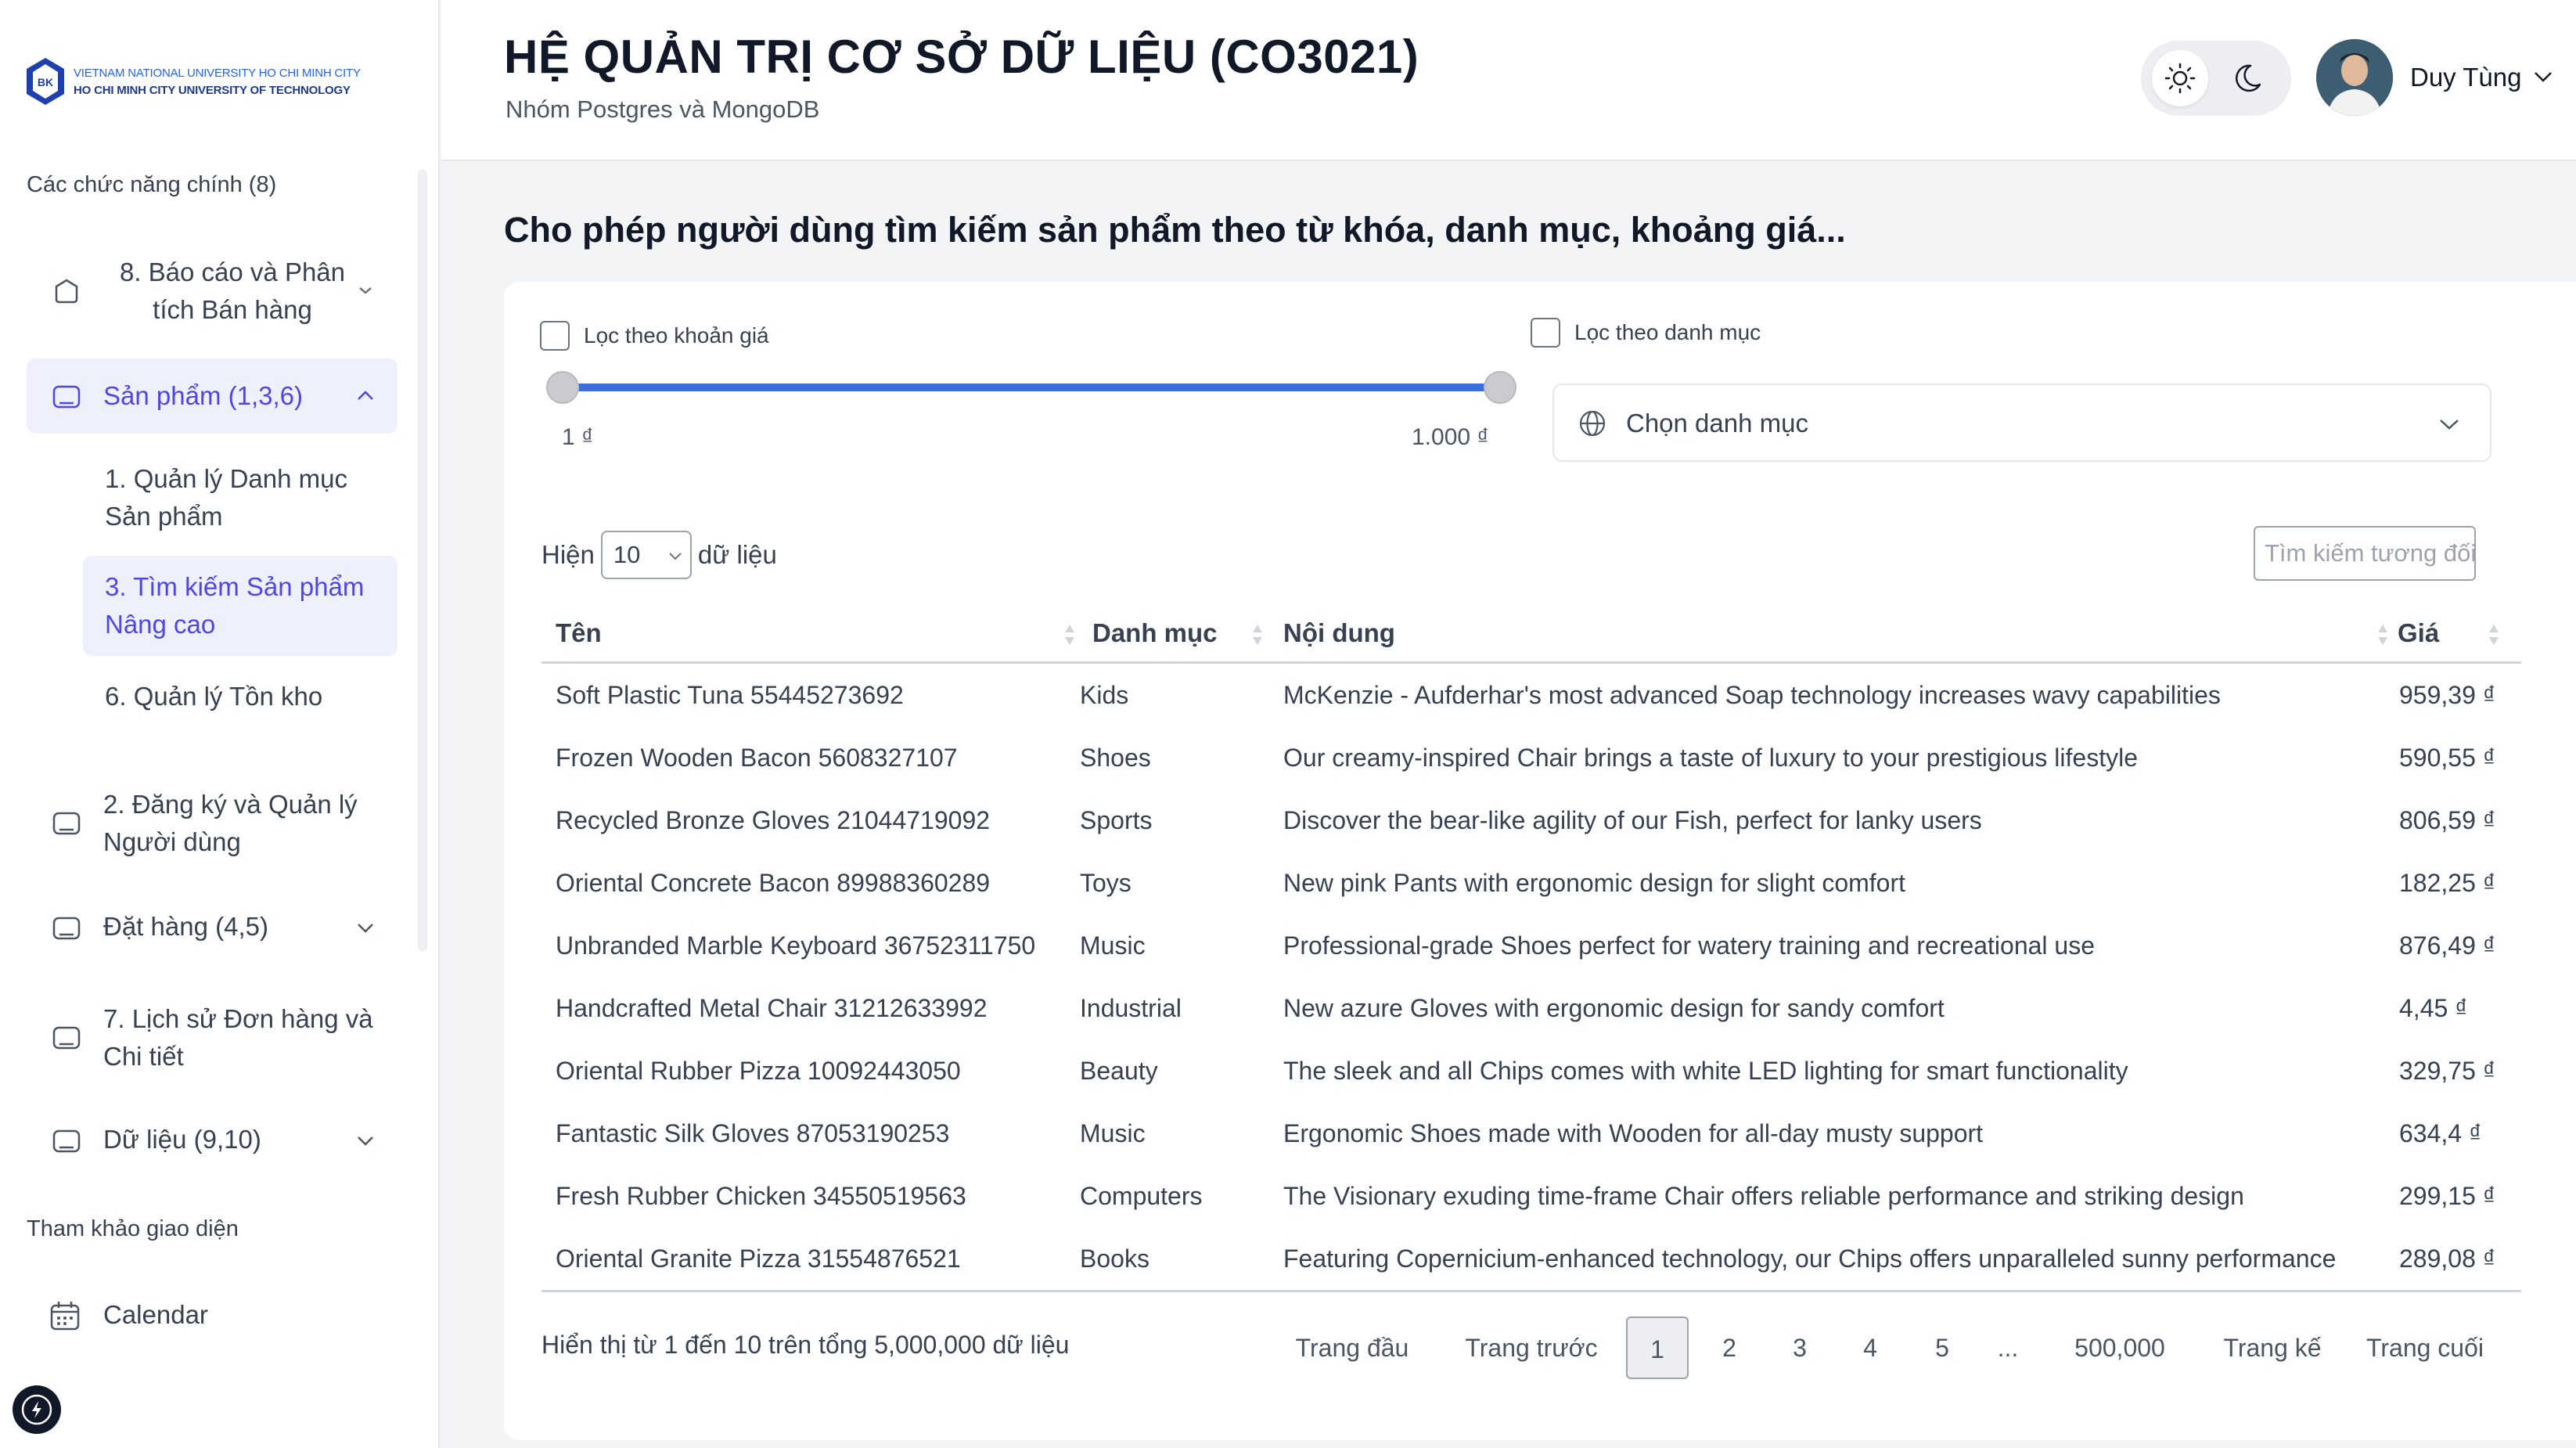  I want to click on cell-price: 289,08 ₫, so click(2448, 1258).